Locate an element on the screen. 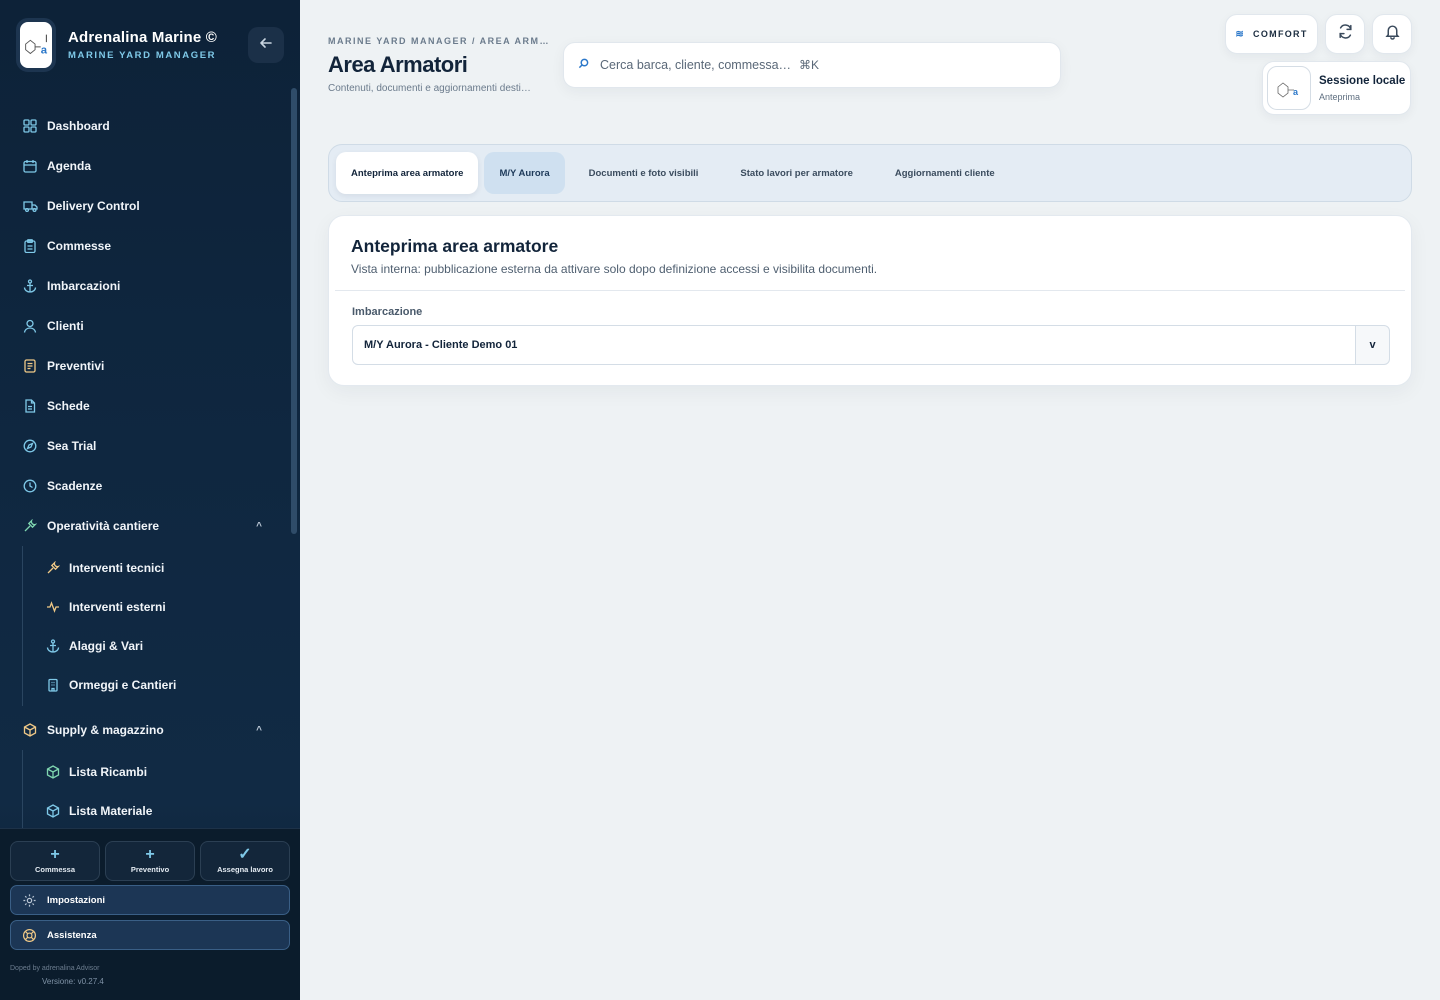  quick-action-label: Commessa is located at coordinates (55, 869).